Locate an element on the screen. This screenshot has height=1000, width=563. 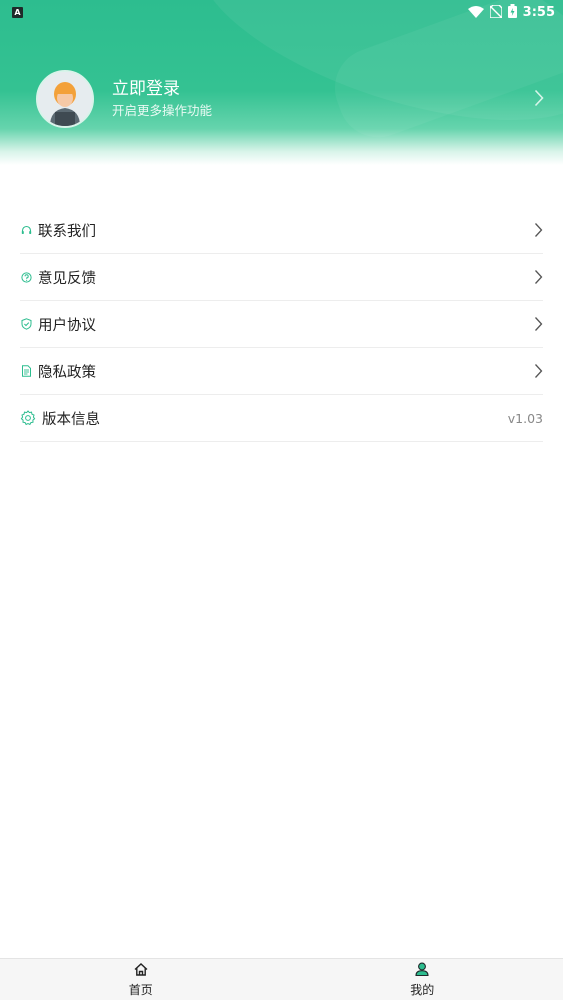
tab-label: 我的 is located at coordinates (422, 990).